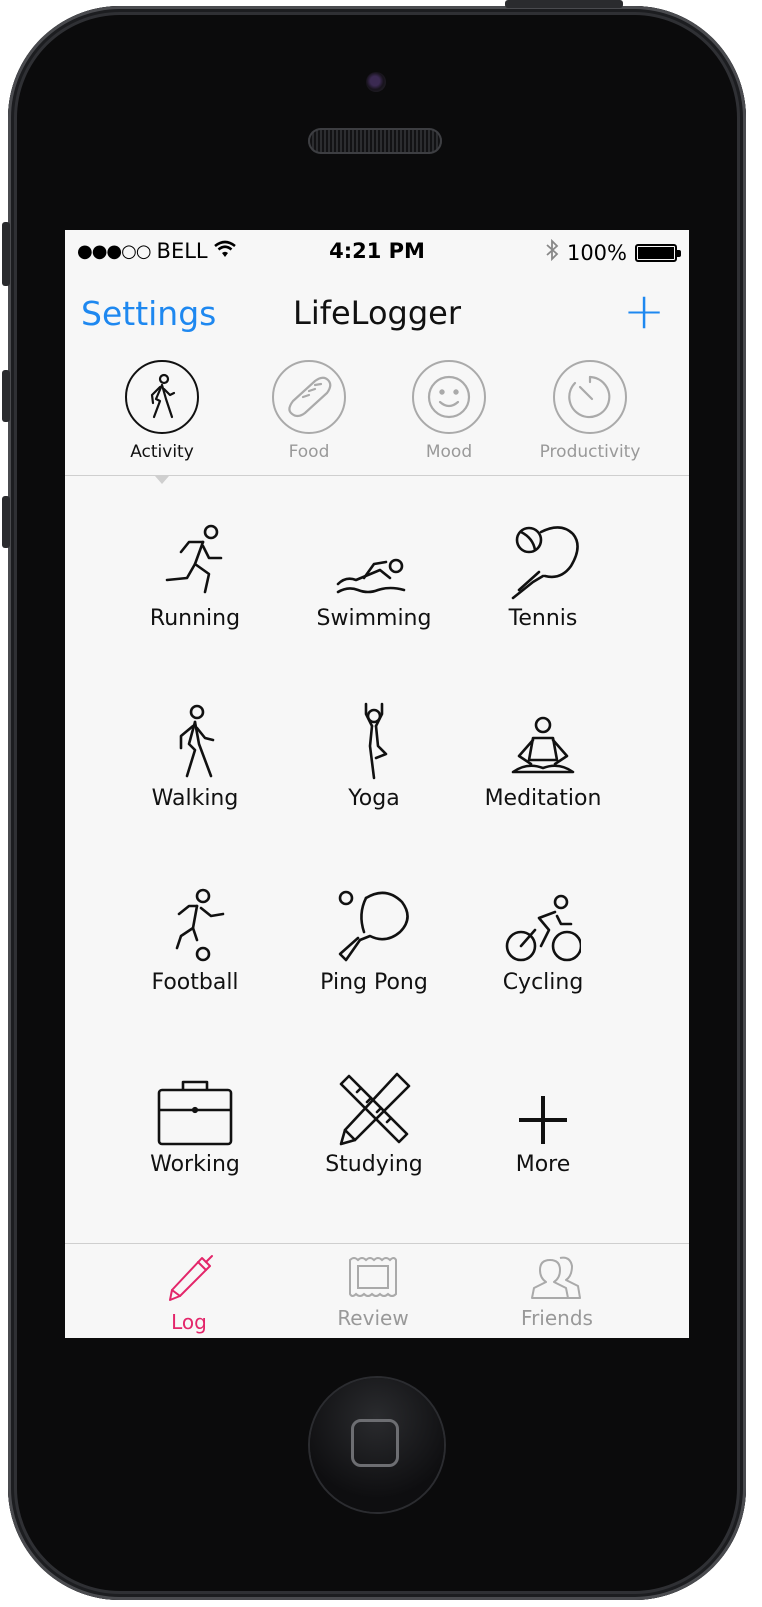 The width and height of the screenshot is (762, 1607). Describe the element at coordinates (557, 1318) in the screenshot. I see `tab-label: Friends` at that location.